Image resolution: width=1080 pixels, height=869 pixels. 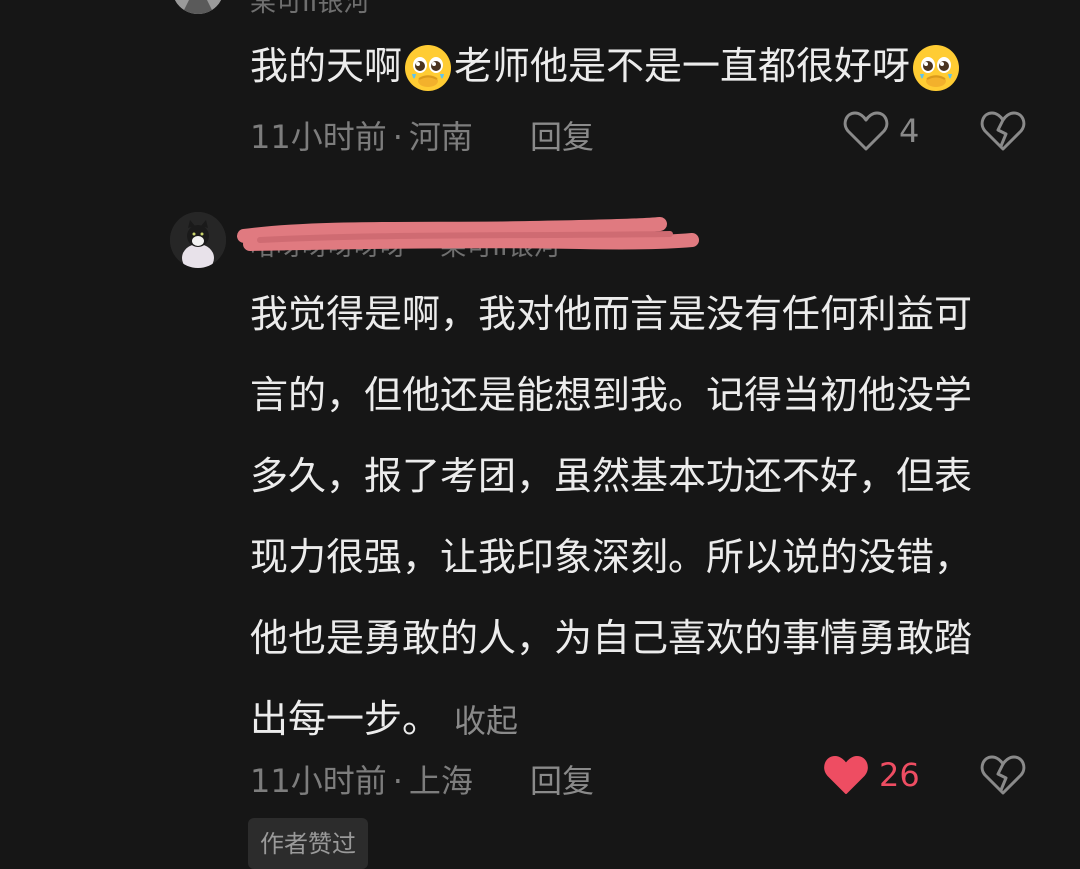 I want to click on comment-line: 我觉得是啊，我对他而言是没有任何利益可, so click(x=611, y=314).